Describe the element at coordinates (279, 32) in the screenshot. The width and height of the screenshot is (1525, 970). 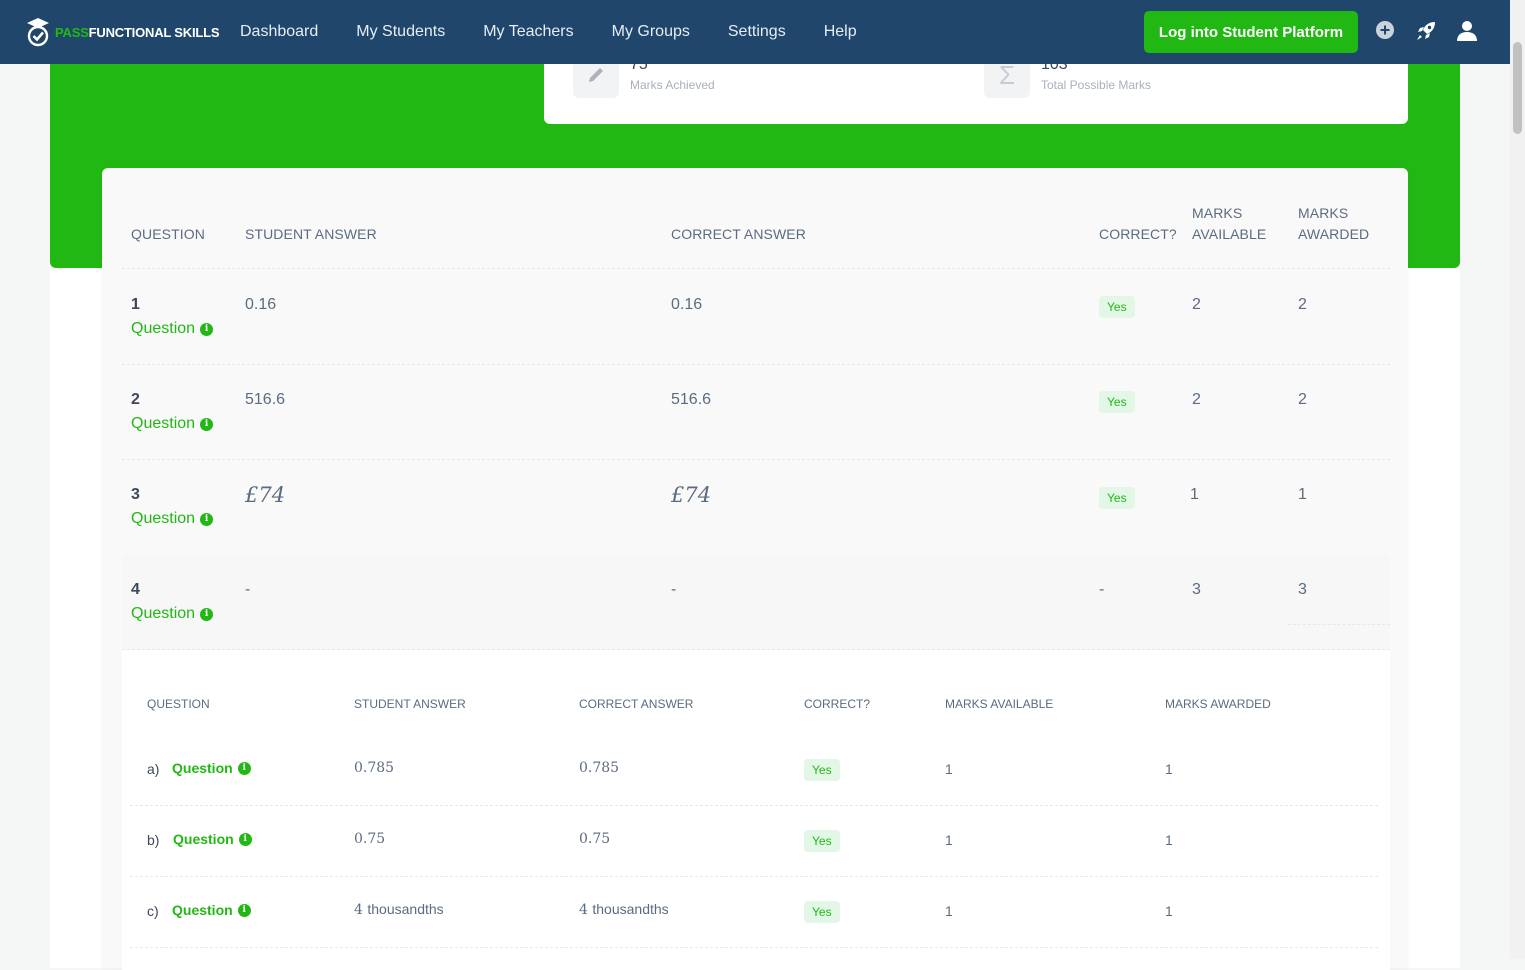
I see `nav-link-dashboard: Dashboard` at that location.